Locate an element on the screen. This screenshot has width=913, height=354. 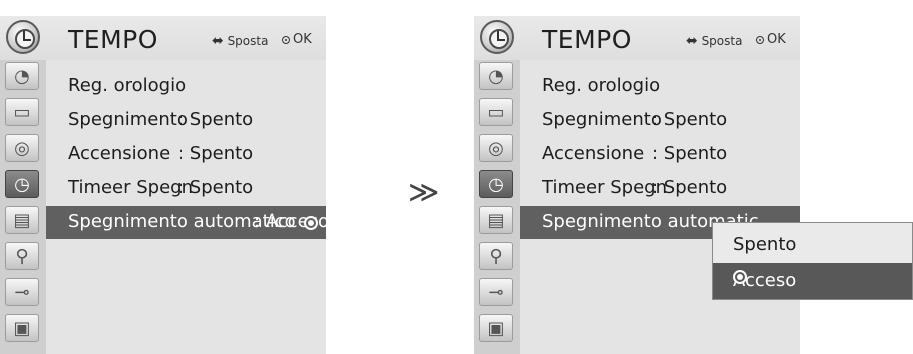
option-label: Spento is located at coordinates (765, 244).